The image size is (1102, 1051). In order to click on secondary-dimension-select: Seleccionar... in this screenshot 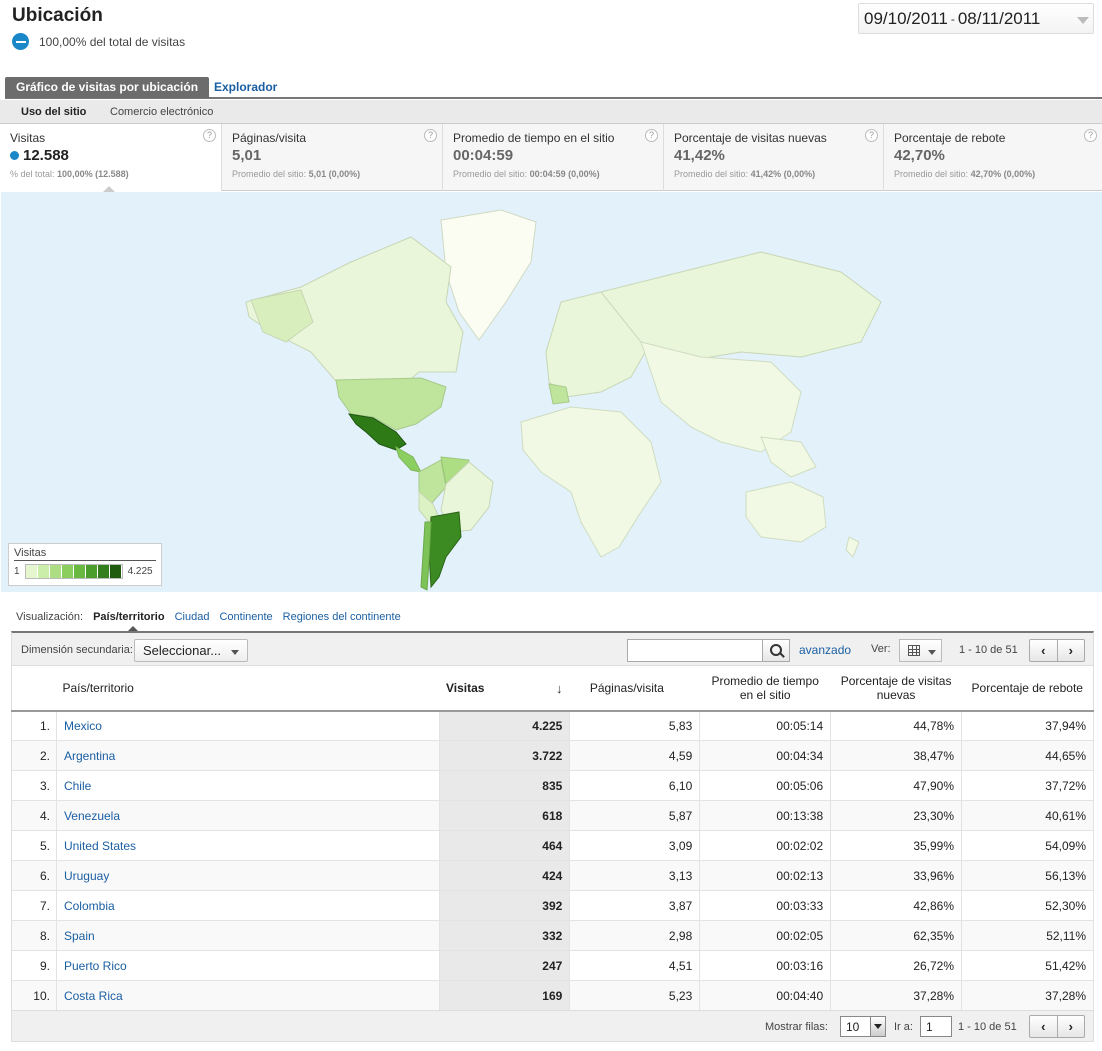, I will do `click(191, 650)`.